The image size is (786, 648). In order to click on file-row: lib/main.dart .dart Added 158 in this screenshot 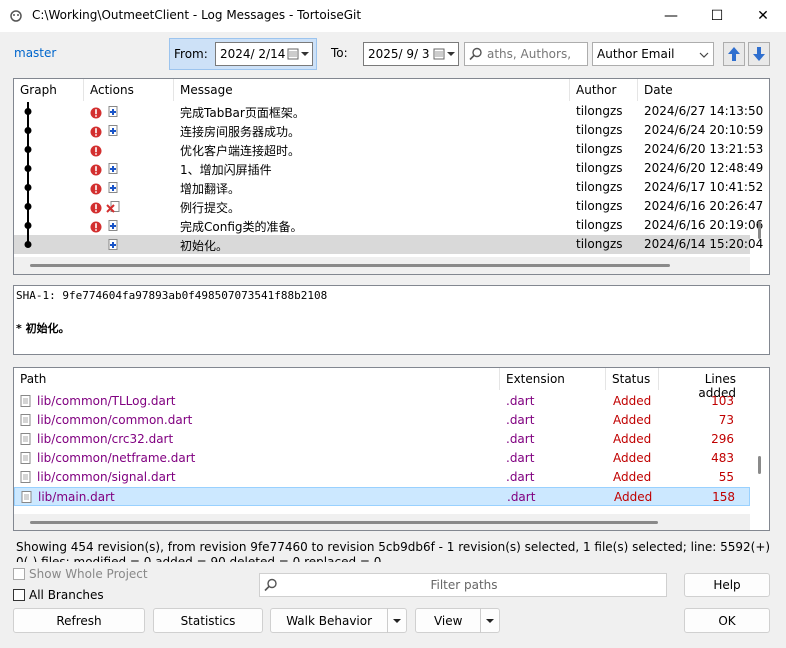, I will do `click(382, 496)`.